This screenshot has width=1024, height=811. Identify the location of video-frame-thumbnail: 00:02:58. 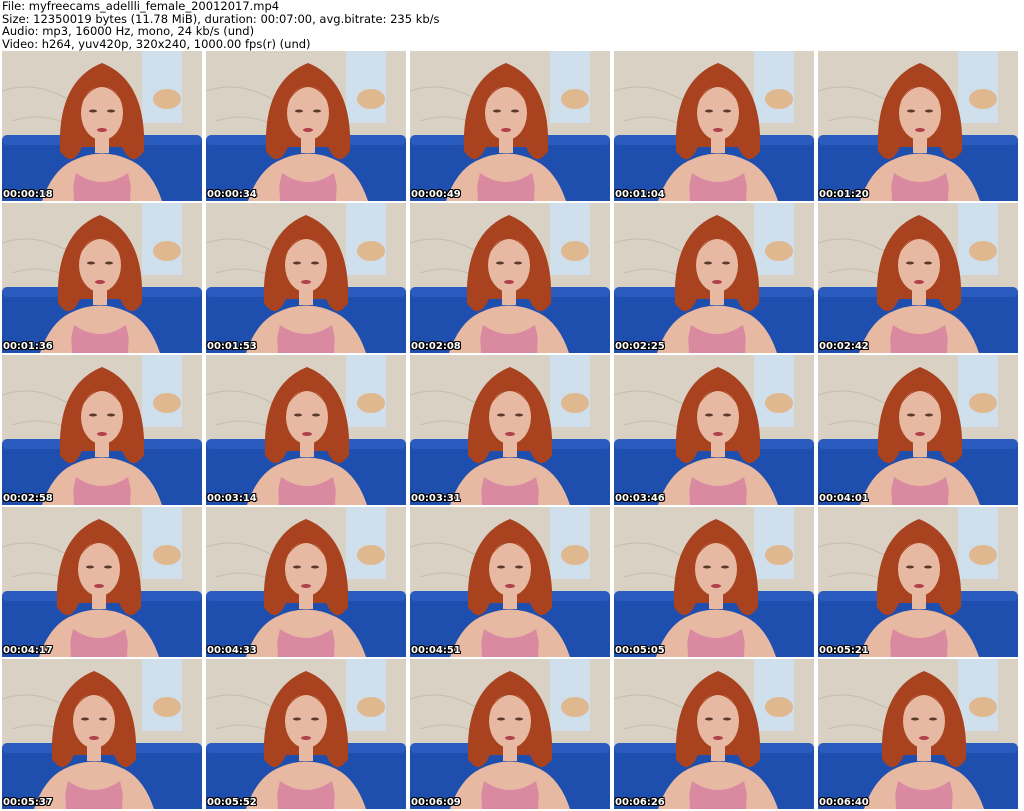
(102, 430).